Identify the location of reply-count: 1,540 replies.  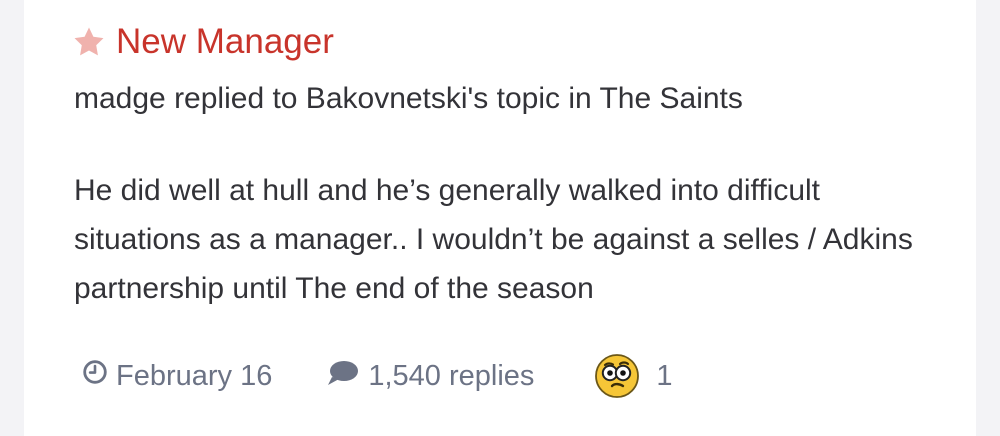
(451, 375).